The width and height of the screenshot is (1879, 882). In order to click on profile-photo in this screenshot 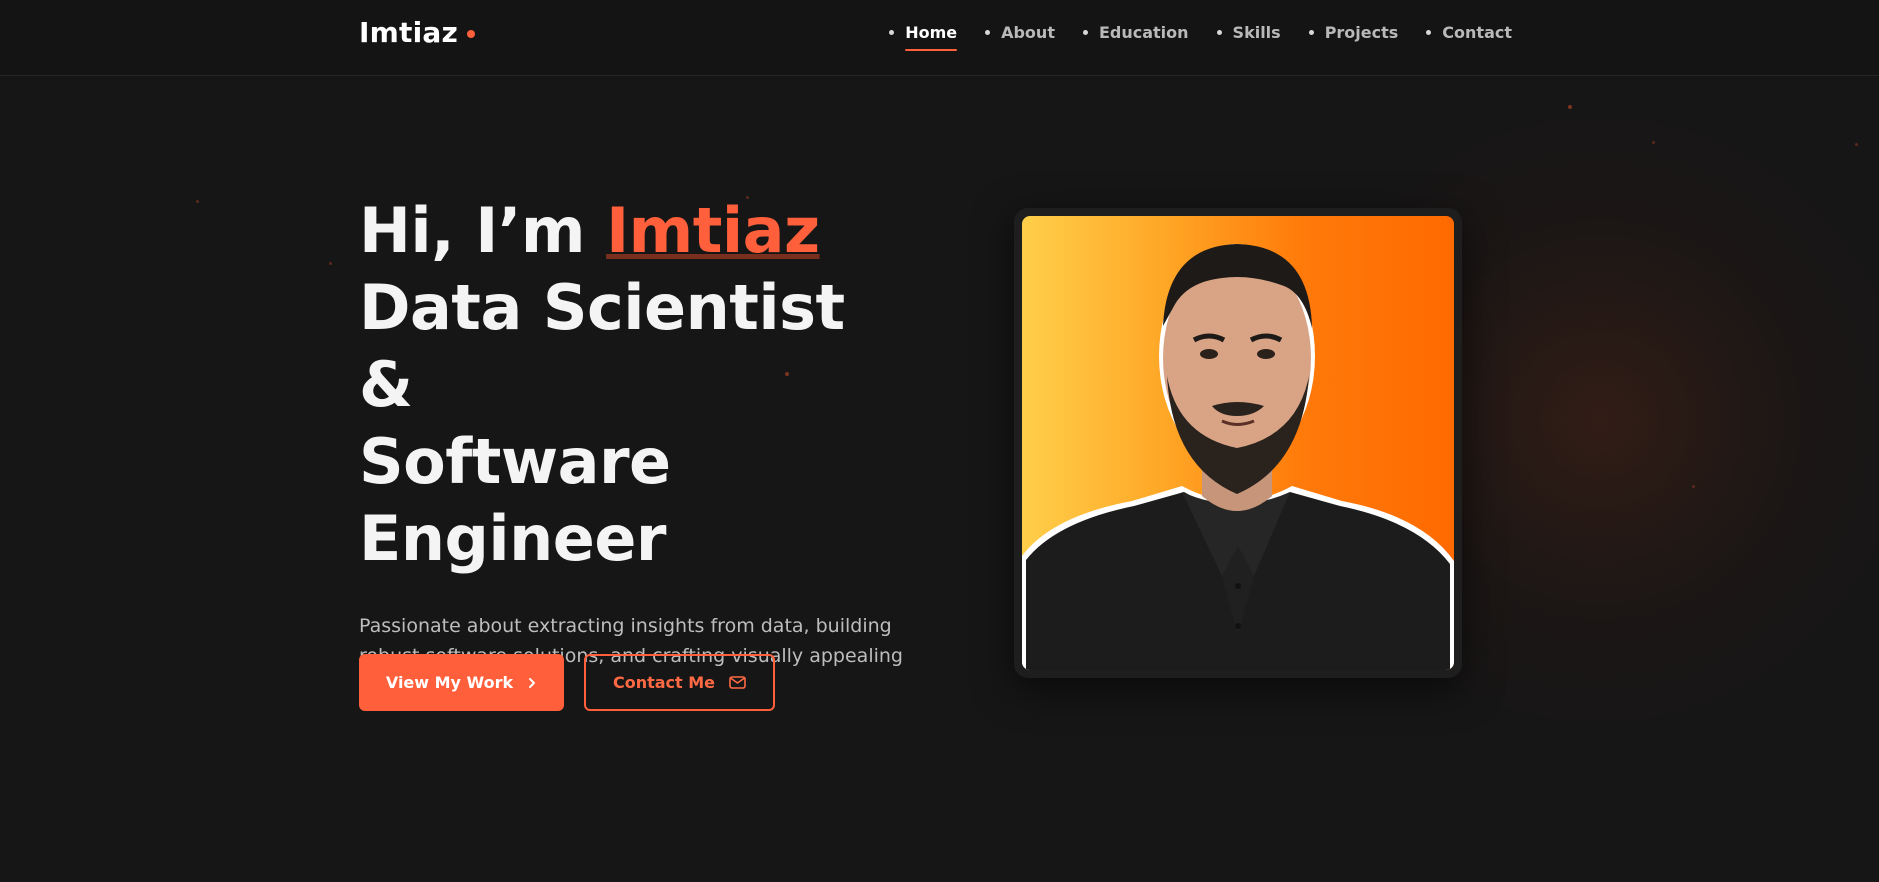, I will do `click(1238, 443)`.